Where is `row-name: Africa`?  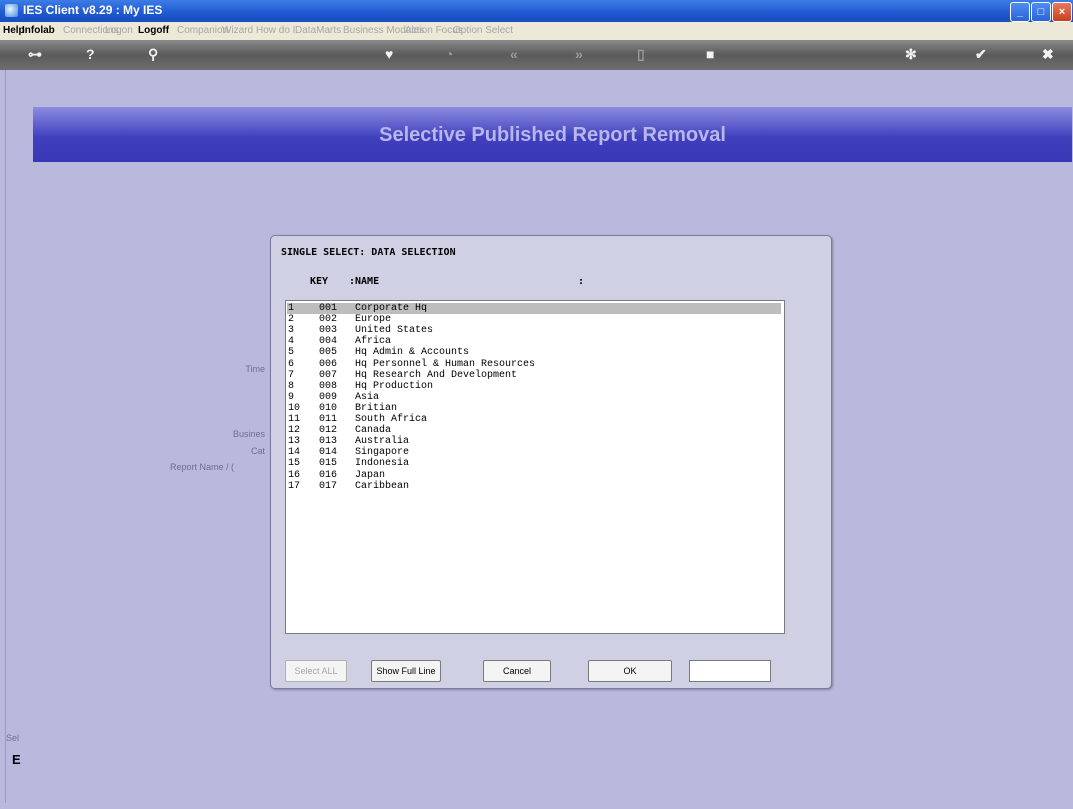 row-name: Africa is located at coordinates (373, 342).